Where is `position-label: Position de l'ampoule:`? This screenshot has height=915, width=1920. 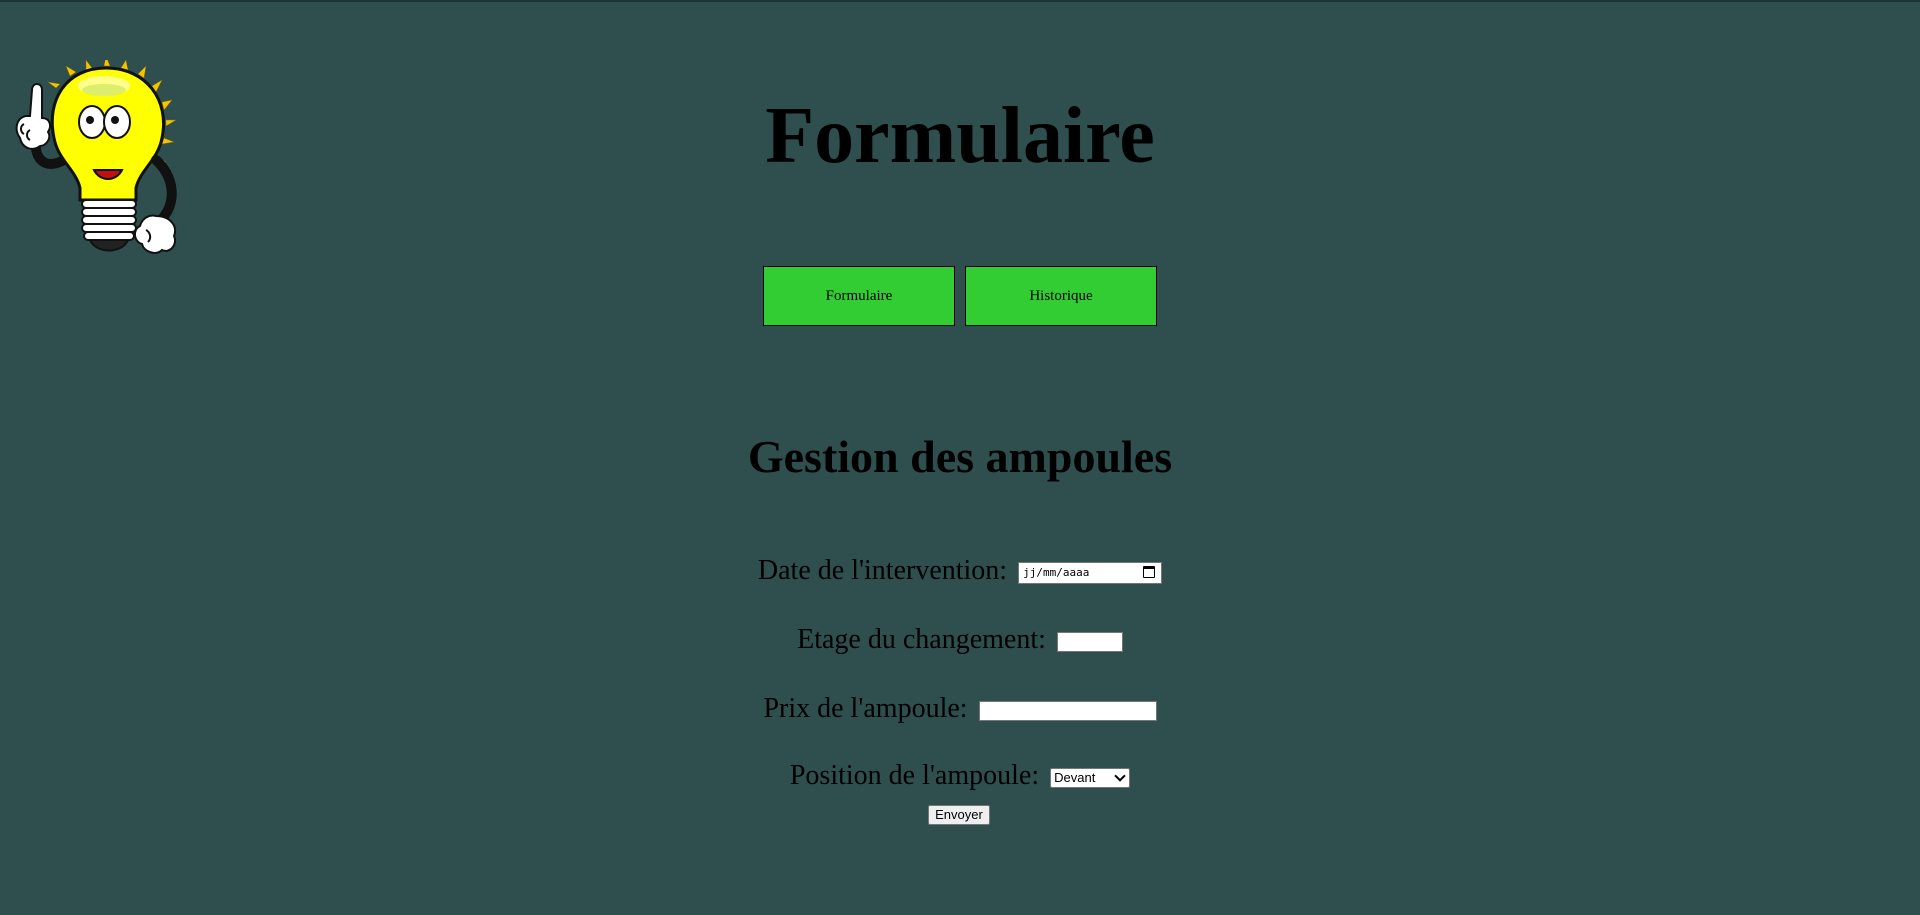
position-label: Position de l'ampoule: is located at coordinates (914, 775).